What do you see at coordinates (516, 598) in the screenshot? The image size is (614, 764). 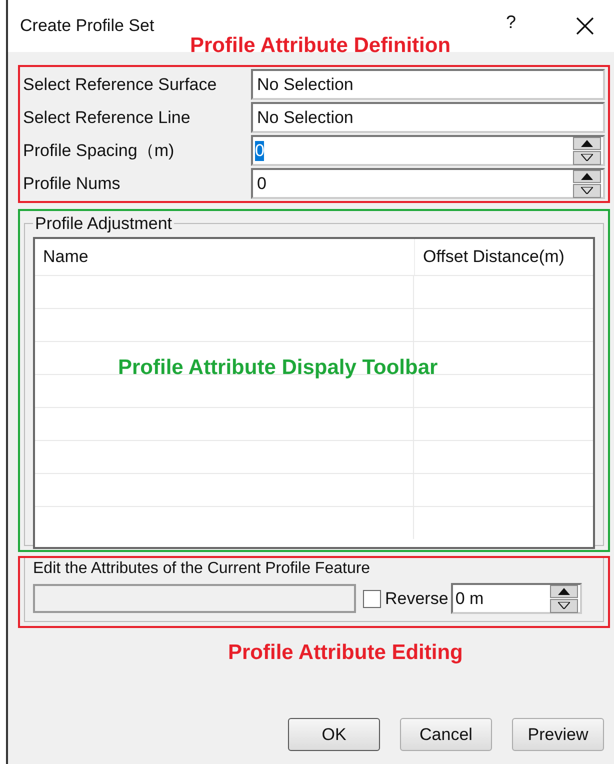 I see `input-field: 0 m` at bounding box center [516, 598].